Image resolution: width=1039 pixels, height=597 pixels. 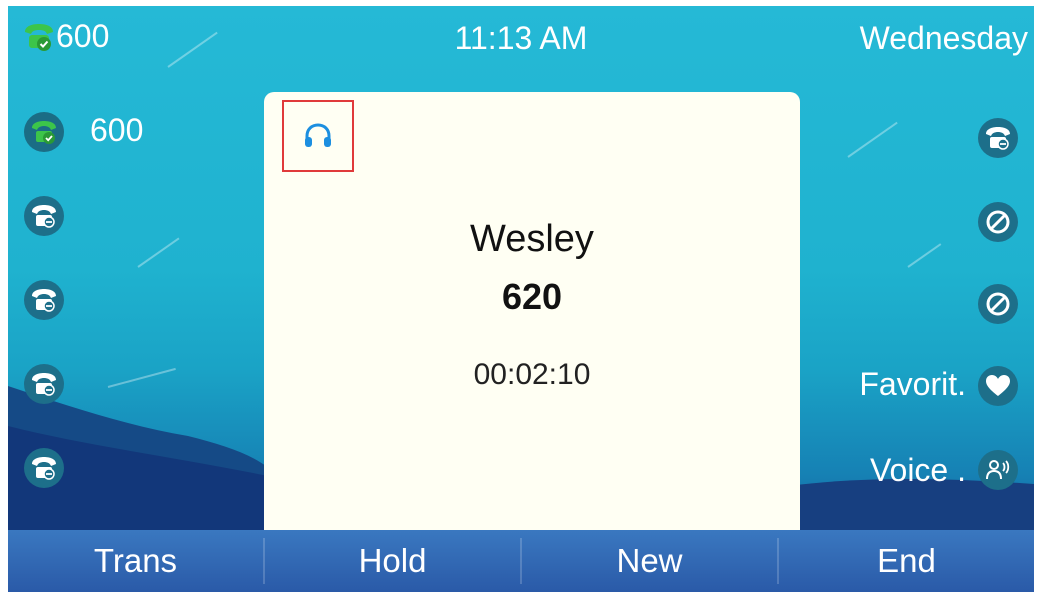 I want to click on favorites-key, so click(x=998, y=386).